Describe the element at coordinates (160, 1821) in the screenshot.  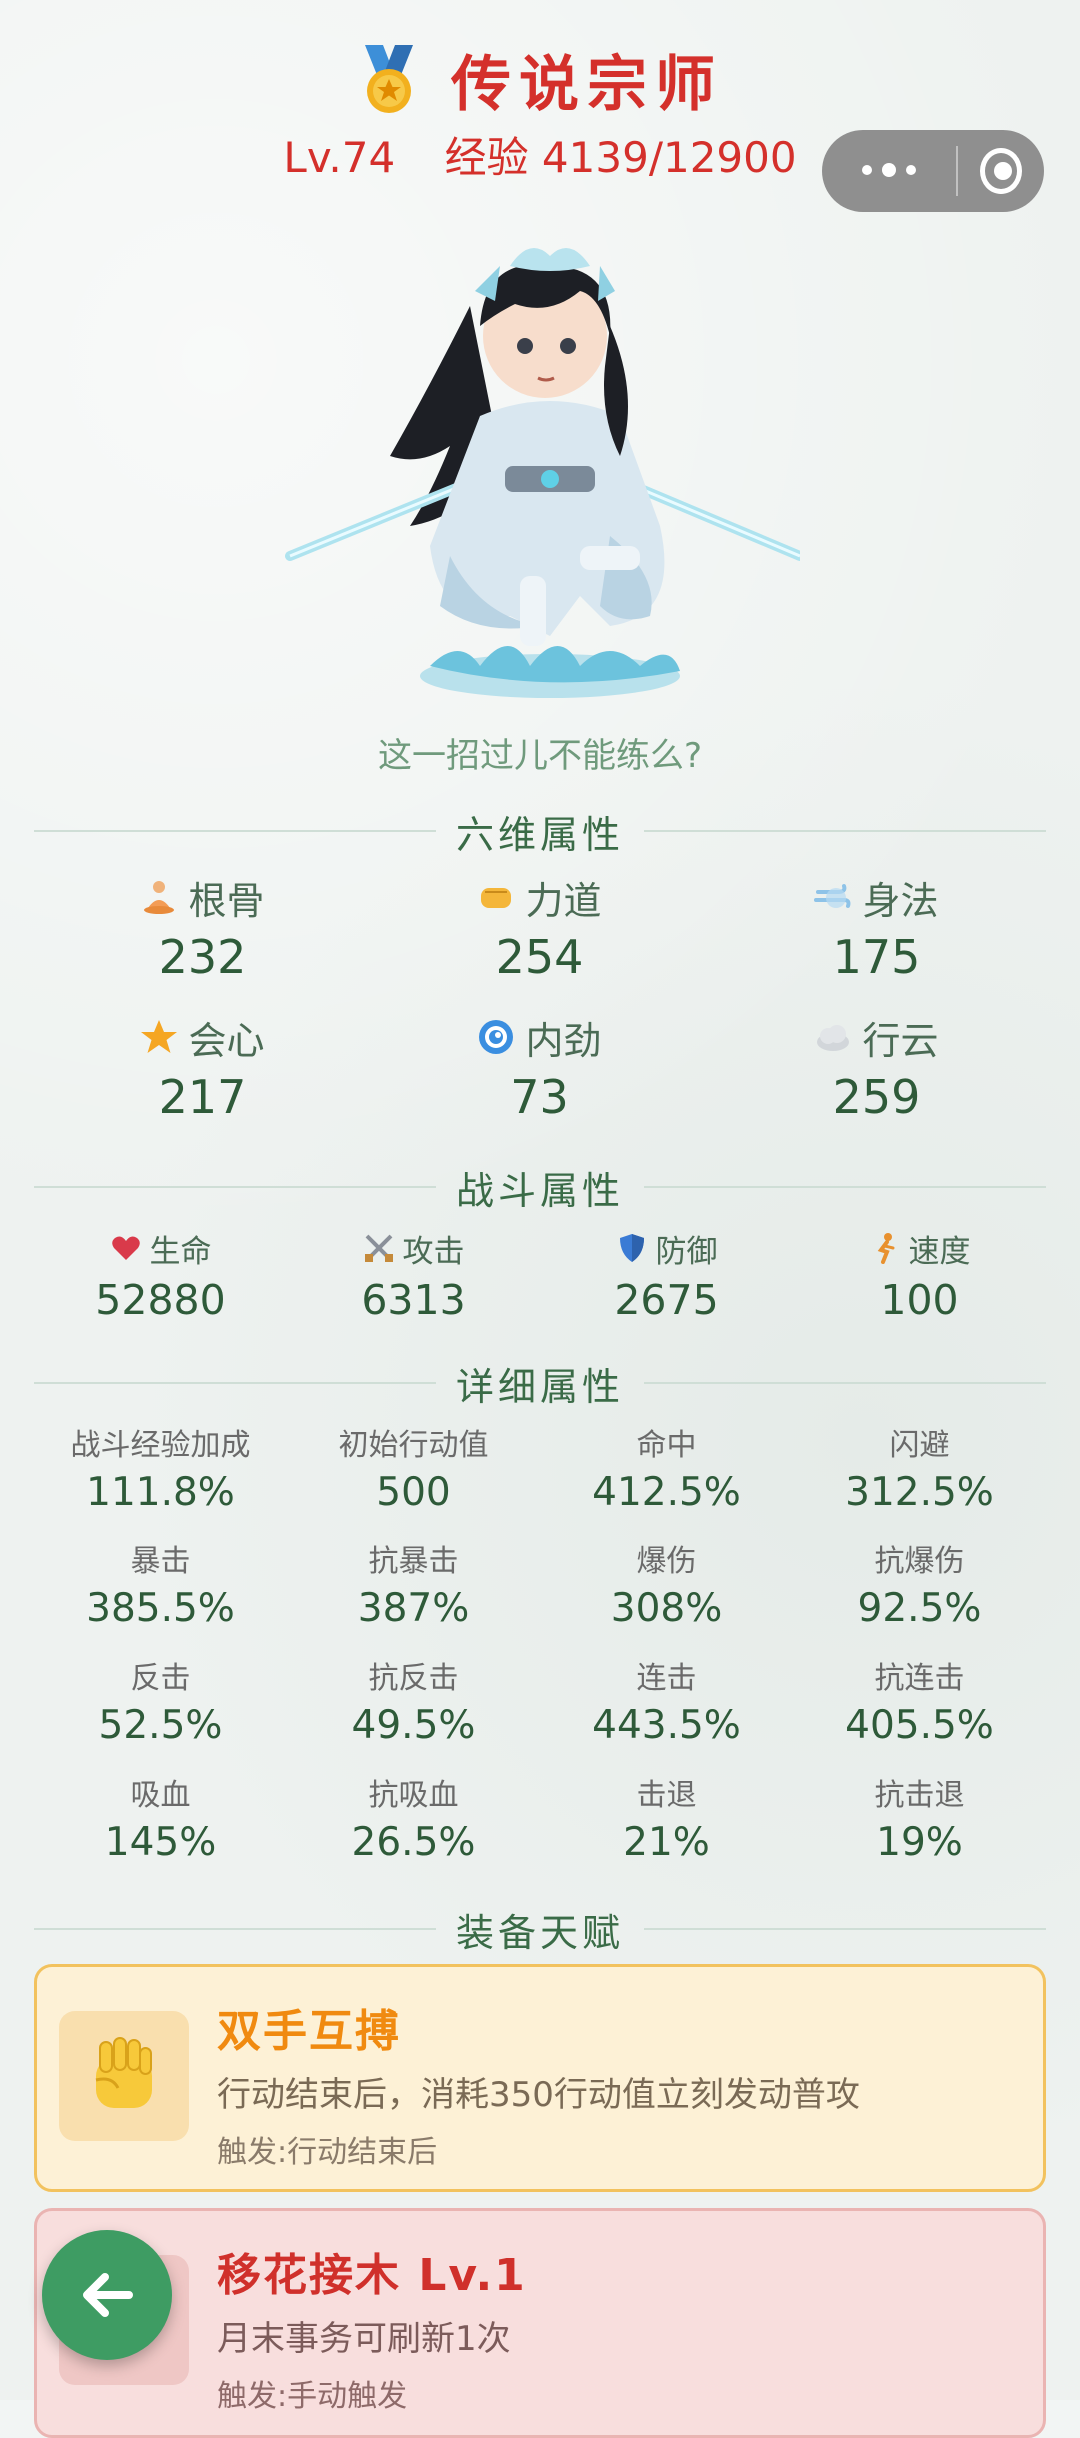
I see `detail-attr: 吸血 145%` at that location.